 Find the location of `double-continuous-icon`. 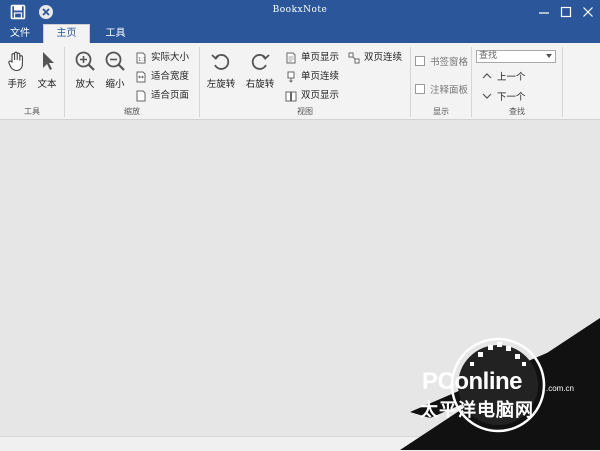

double-continuous-icon is located at coordinates (354, 58).